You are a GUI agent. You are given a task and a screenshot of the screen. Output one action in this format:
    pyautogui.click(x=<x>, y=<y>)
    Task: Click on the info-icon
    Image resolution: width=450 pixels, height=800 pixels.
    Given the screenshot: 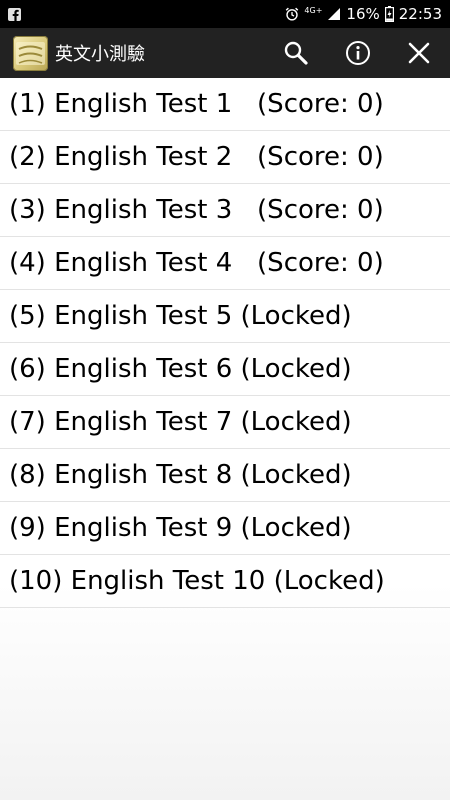 What is the action you would take?
    pyautogui.click(x=358, y=53)
    